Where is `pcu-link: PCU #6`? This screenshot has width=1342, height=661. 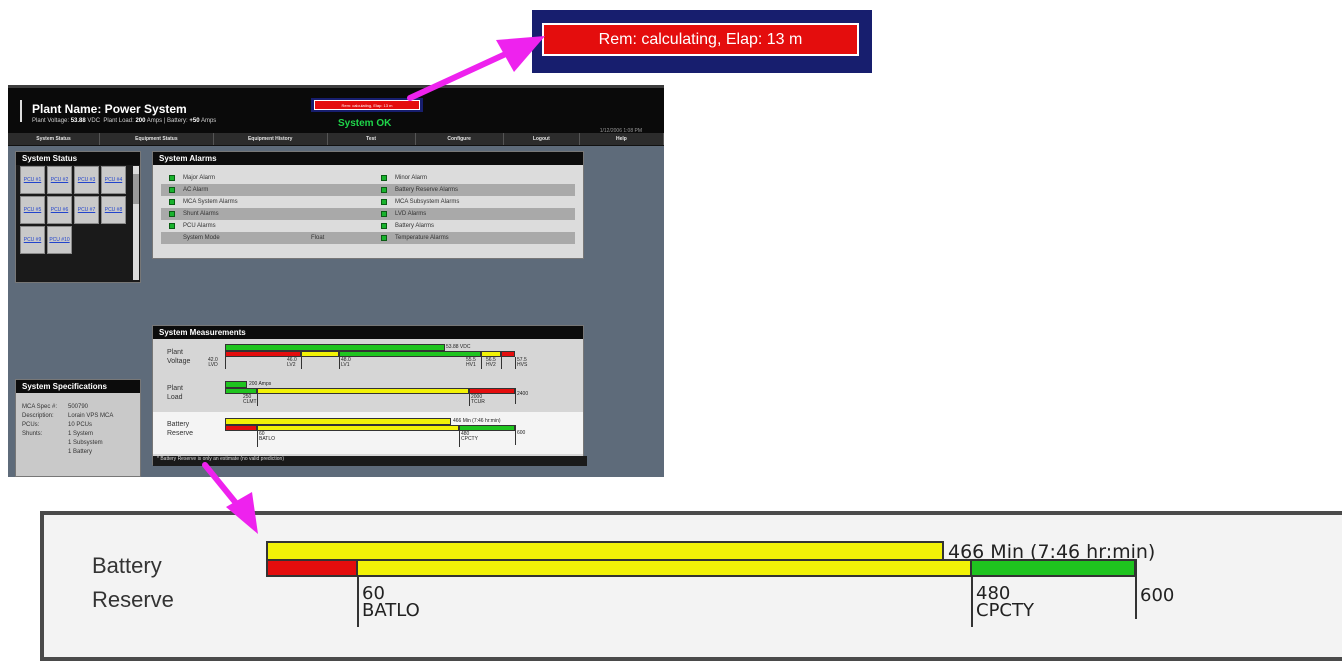
pcu-link: PCU #6 is located at coordinates (59, 210).